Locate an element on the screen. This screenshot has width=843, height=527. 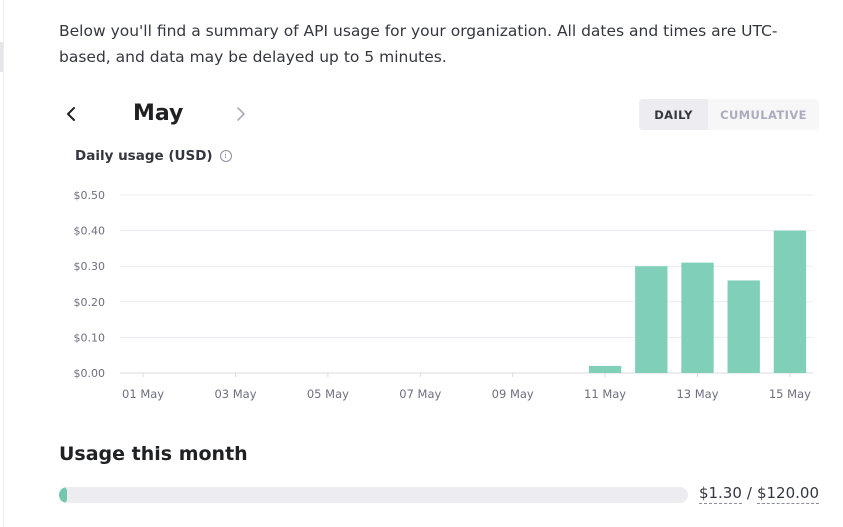
chart-title-text: Daily usage (USD) is located at coordinates (144, 156).